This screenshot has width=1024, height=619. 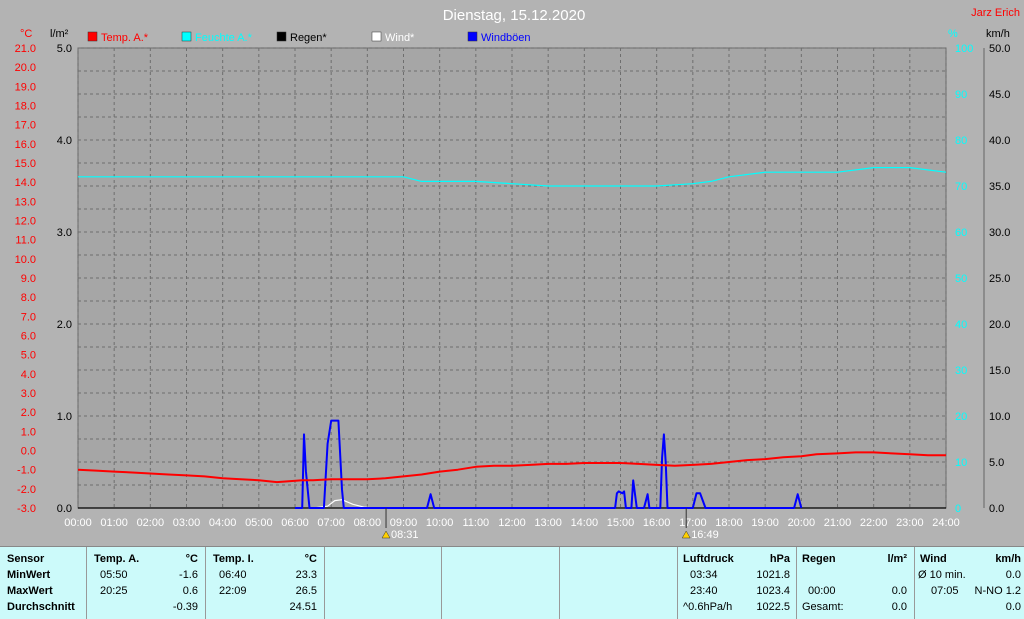 I want to click on x-tick-label: 23:00, so click(x=910, y=523).